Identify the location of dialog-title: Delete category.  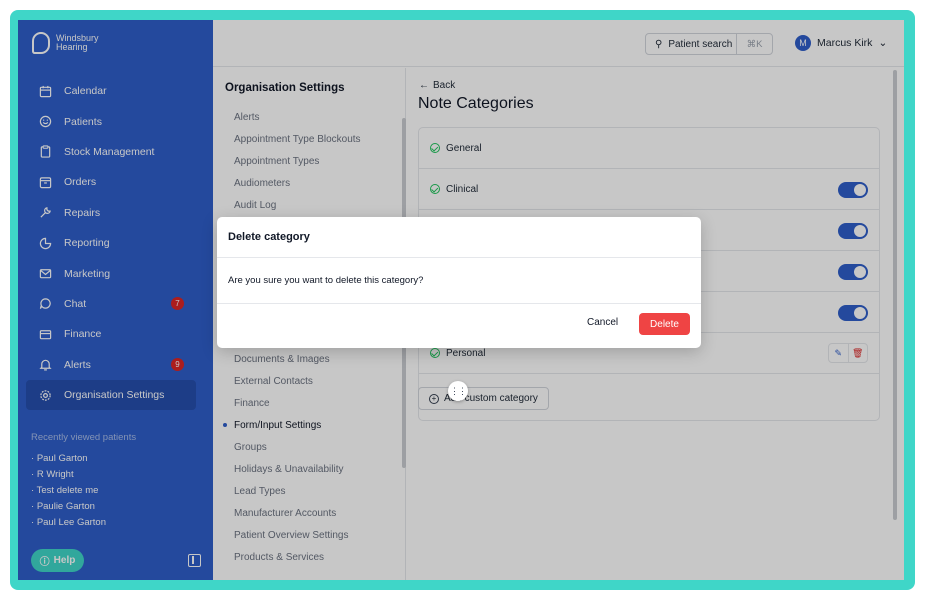
(269, 237).